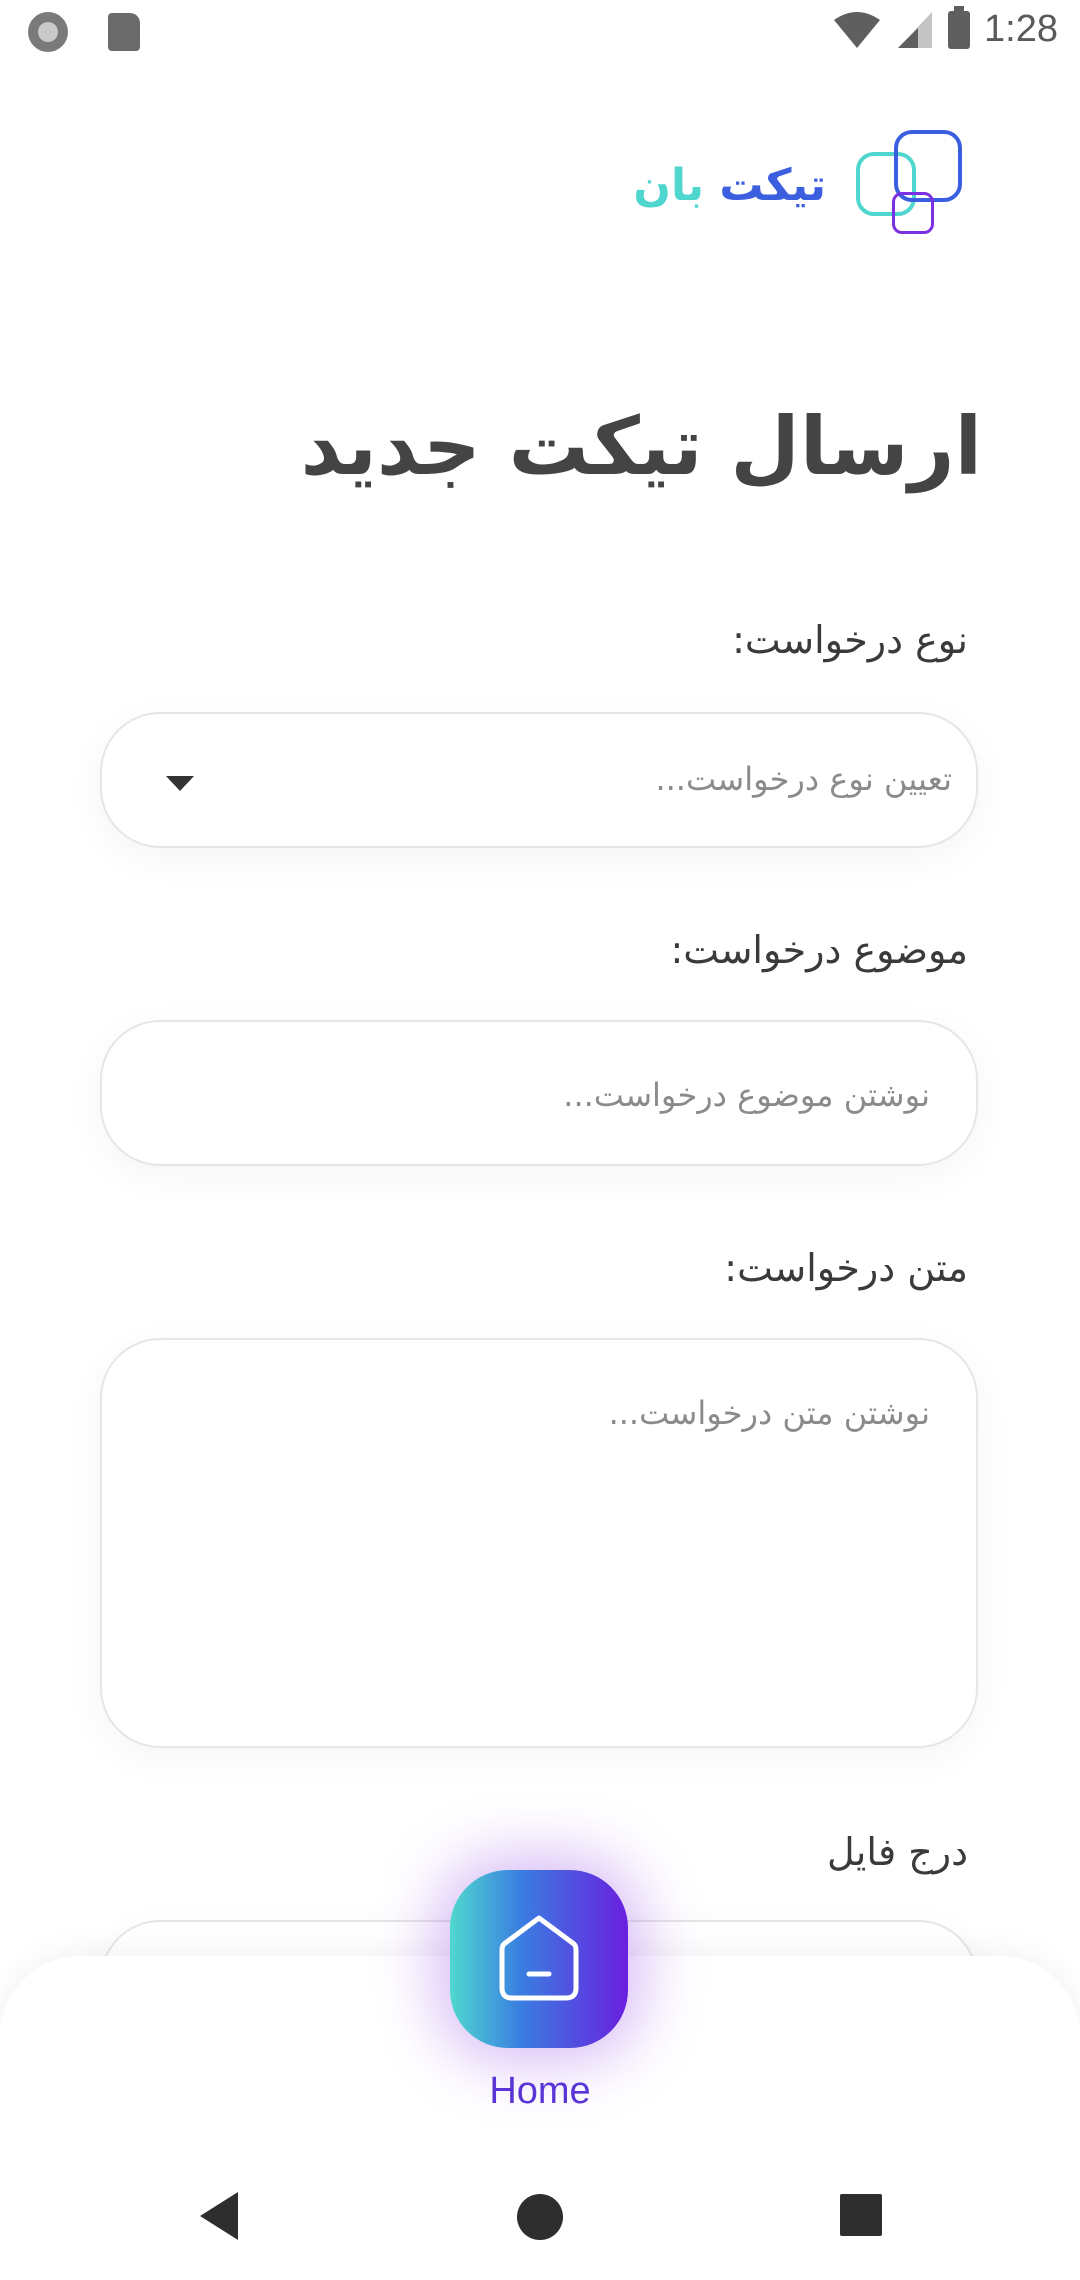 Image resolution: width=1080 pixels, height=2280 pixels. What do you see at coordinates (918, 185) in the screenshot?
I see `logo-mark-icon` at bounding box center [918, 185].